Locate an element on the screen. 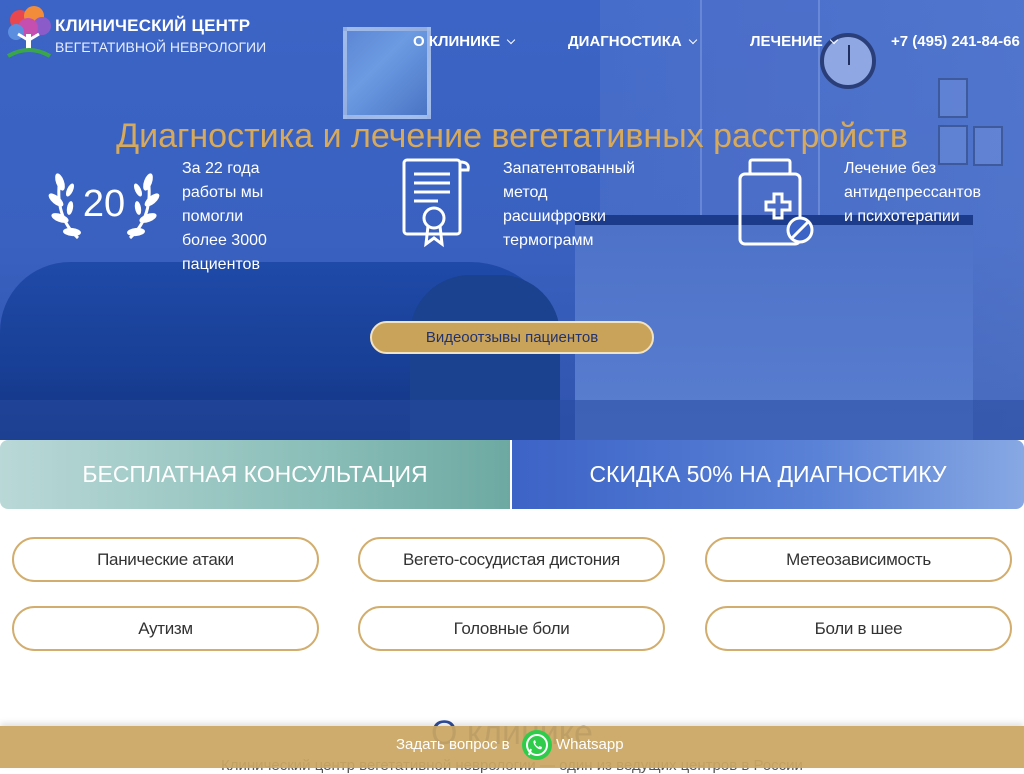 This screenshot has width=1024, height=774. nav-item-treatment: ЛЕЧЕНИЕ is located at coordinates (794, 42).